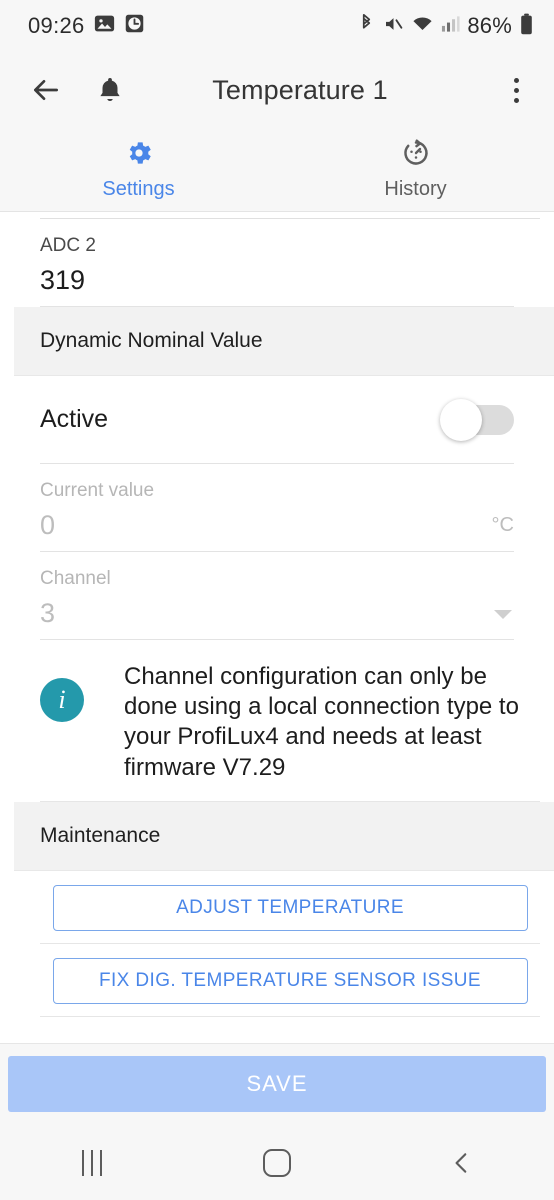 Image resolution: width=554 pixels, height=1200 pixels. What do you see at coordinates (86, 26) in the screenshot?
I see `status-bar-left: 09:26` at bounding box center [86, 26].